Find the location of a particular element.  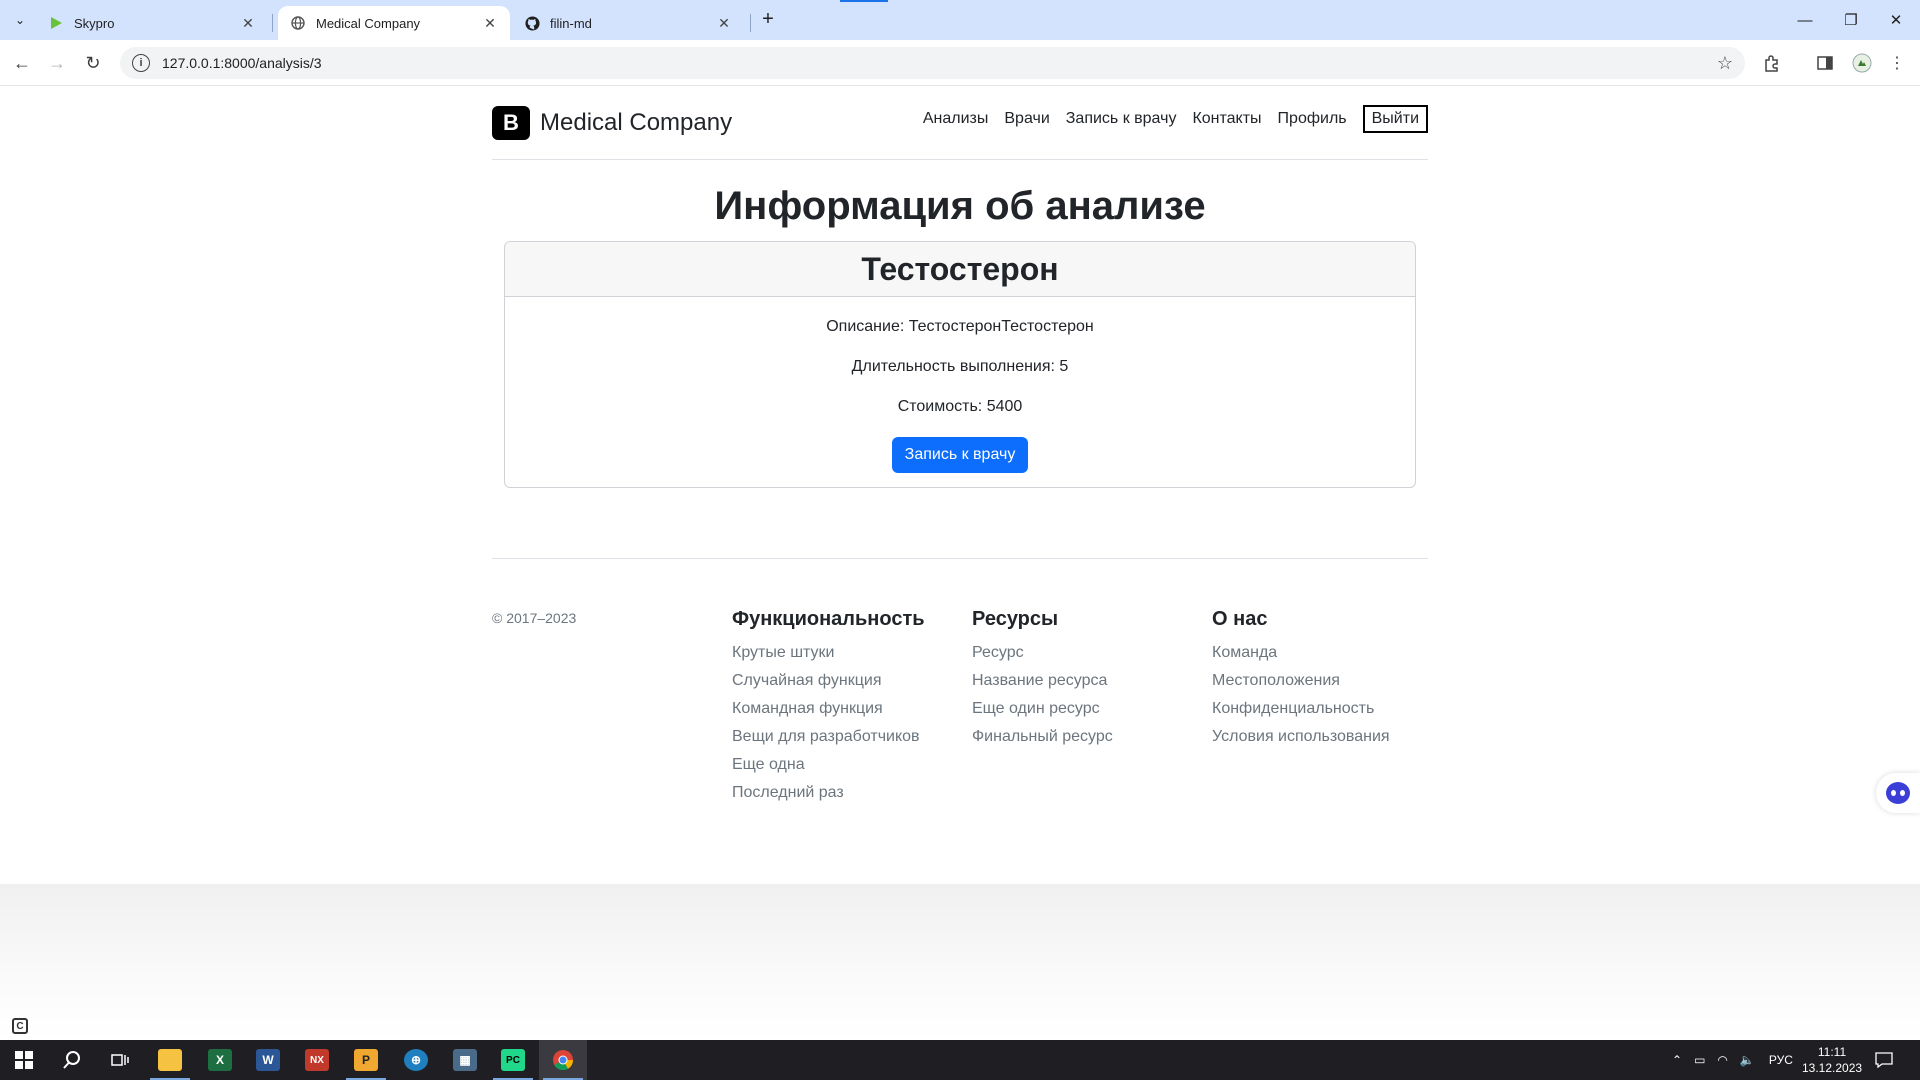

chevron-down-icon: ⌄ is located at coordinates (20, 20).